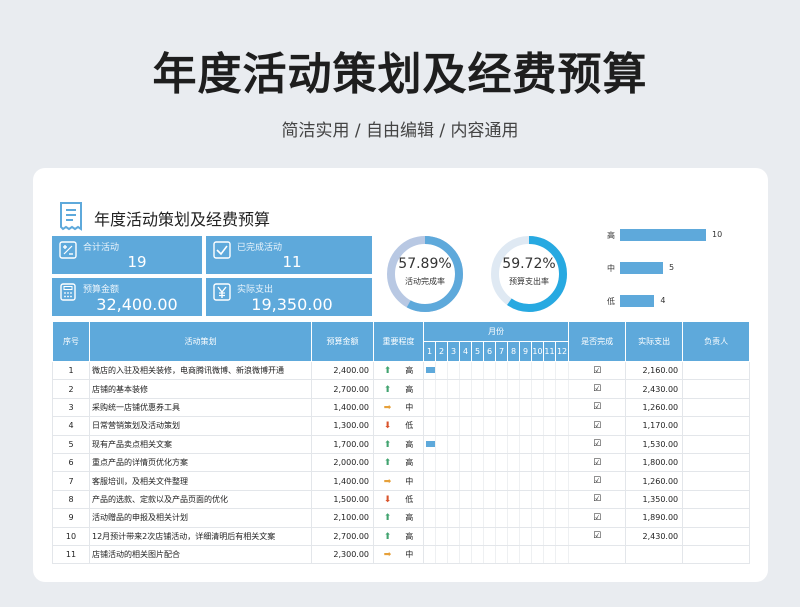 Image resolution: width=800 pixels, height=607 pixels. Describe the element at coordinates (453, 351) in the screenshot. I see `month-header-3: 3` at that location.